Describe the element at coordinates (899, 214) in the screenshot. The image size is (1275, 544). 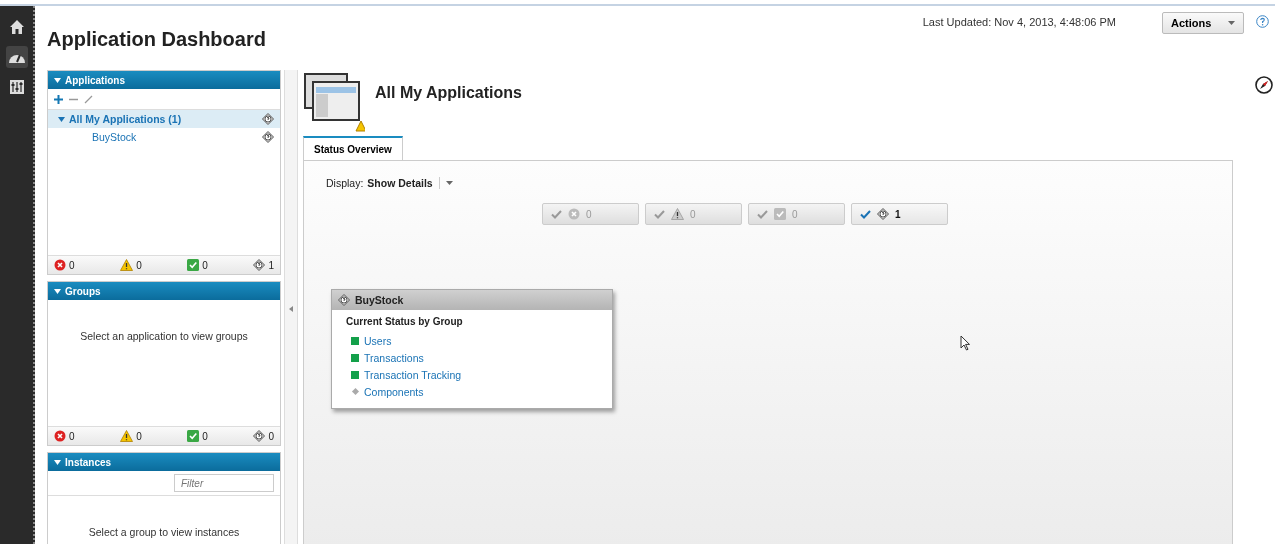
I see `status-filter-toggle: 1` at that location.